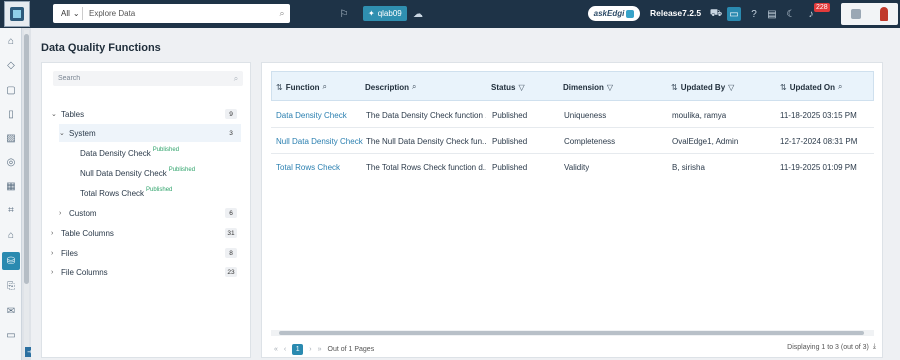  What do you see at coordinates (418, 14) in the screenshot?
I see `upload-cloud-icon: ☁` at bounding box center [418, 14].